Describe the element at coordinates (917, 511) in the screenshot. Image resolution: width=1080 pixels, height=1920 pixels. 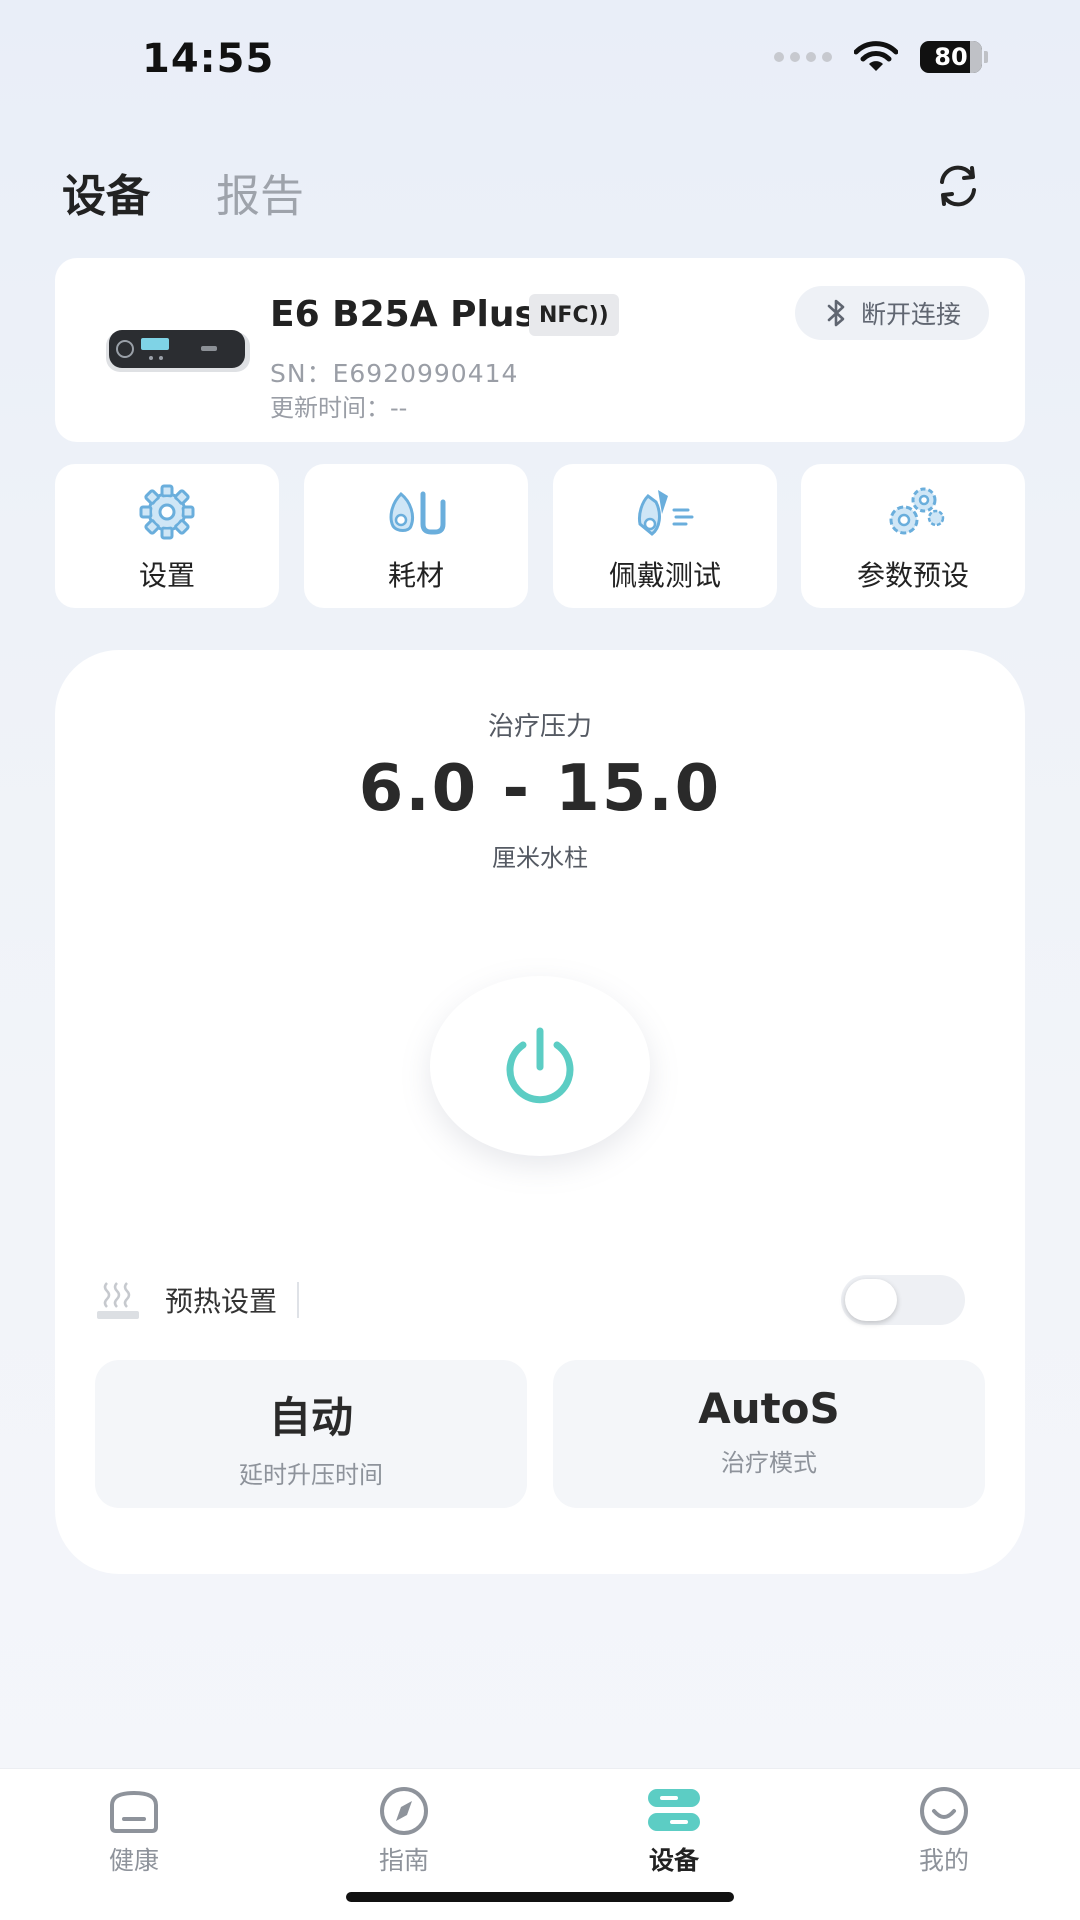
I see `gears-icon` at that location.